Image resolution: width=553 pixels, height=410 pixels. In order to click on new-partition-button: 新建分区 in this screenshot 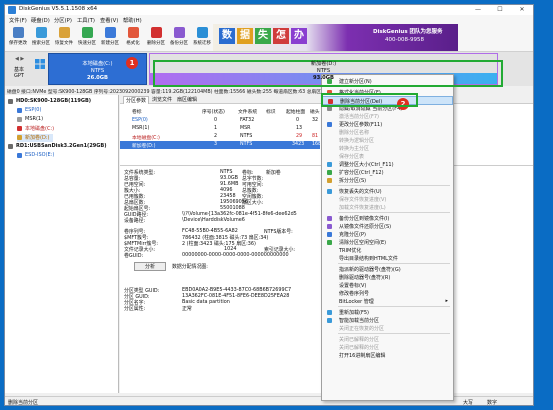, I will do `click(110, 38)`.